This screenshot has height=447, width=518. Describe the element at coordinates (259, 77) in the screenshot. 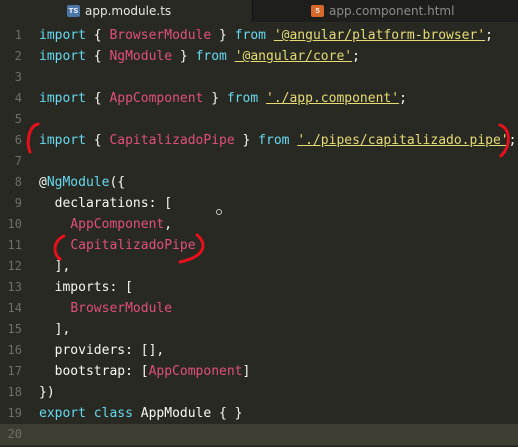

I see `code-line-3: 3` at that location.